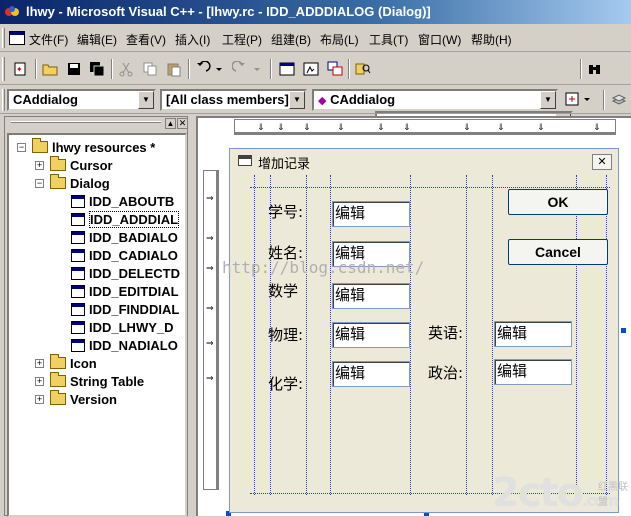 The width and height of the screenshot is (631, 517). What do you see at coordinates (12, 12) in the screenshot?
I see `app-icon` at bounding box center [12, 12].